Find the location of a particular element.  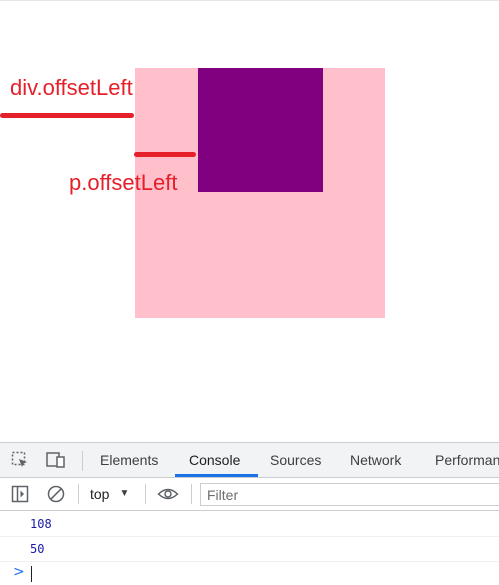

console-toolbar: top ▼ is located at coordinates (249, 494).